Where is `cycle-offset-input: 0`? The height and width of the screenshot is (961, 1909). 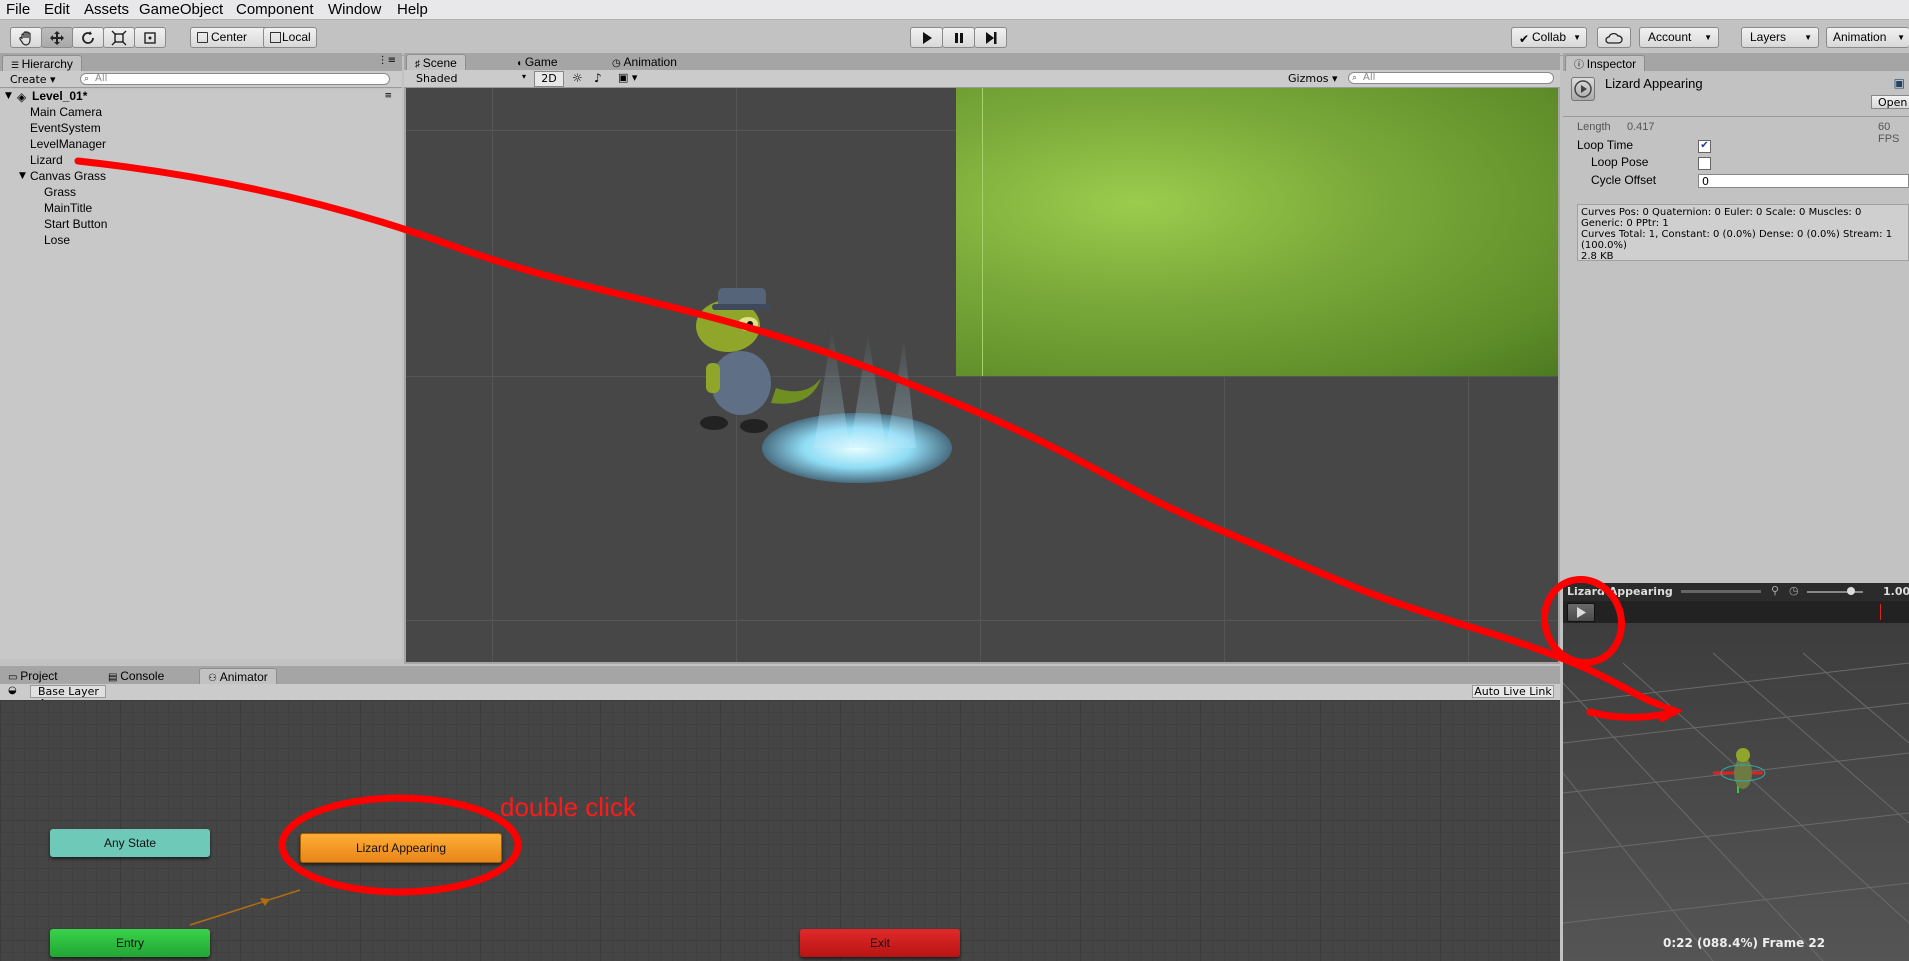
cycle-offset-input: 0 is located at coordinates (1803, 181).